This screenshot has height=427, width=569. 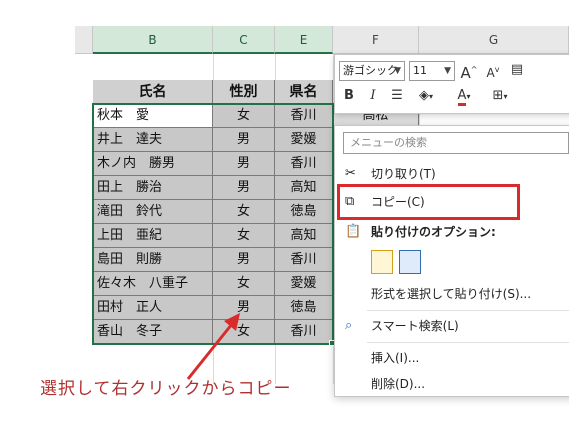 I want to click on shrink-font-button: Av, so click(x=493, y=71).